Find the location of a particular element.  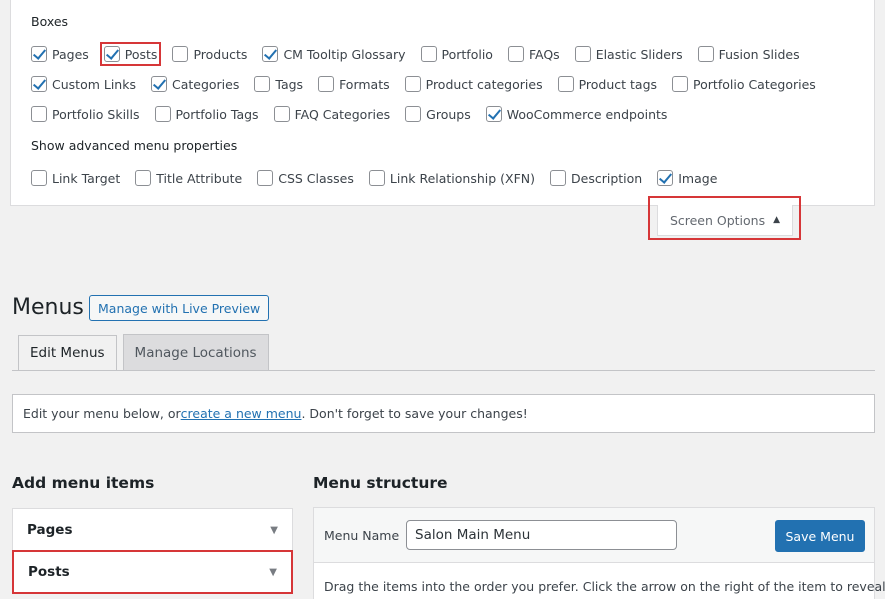

notice-text-after: . Don't forget to save your changes! is located at coordinates (414, 413).